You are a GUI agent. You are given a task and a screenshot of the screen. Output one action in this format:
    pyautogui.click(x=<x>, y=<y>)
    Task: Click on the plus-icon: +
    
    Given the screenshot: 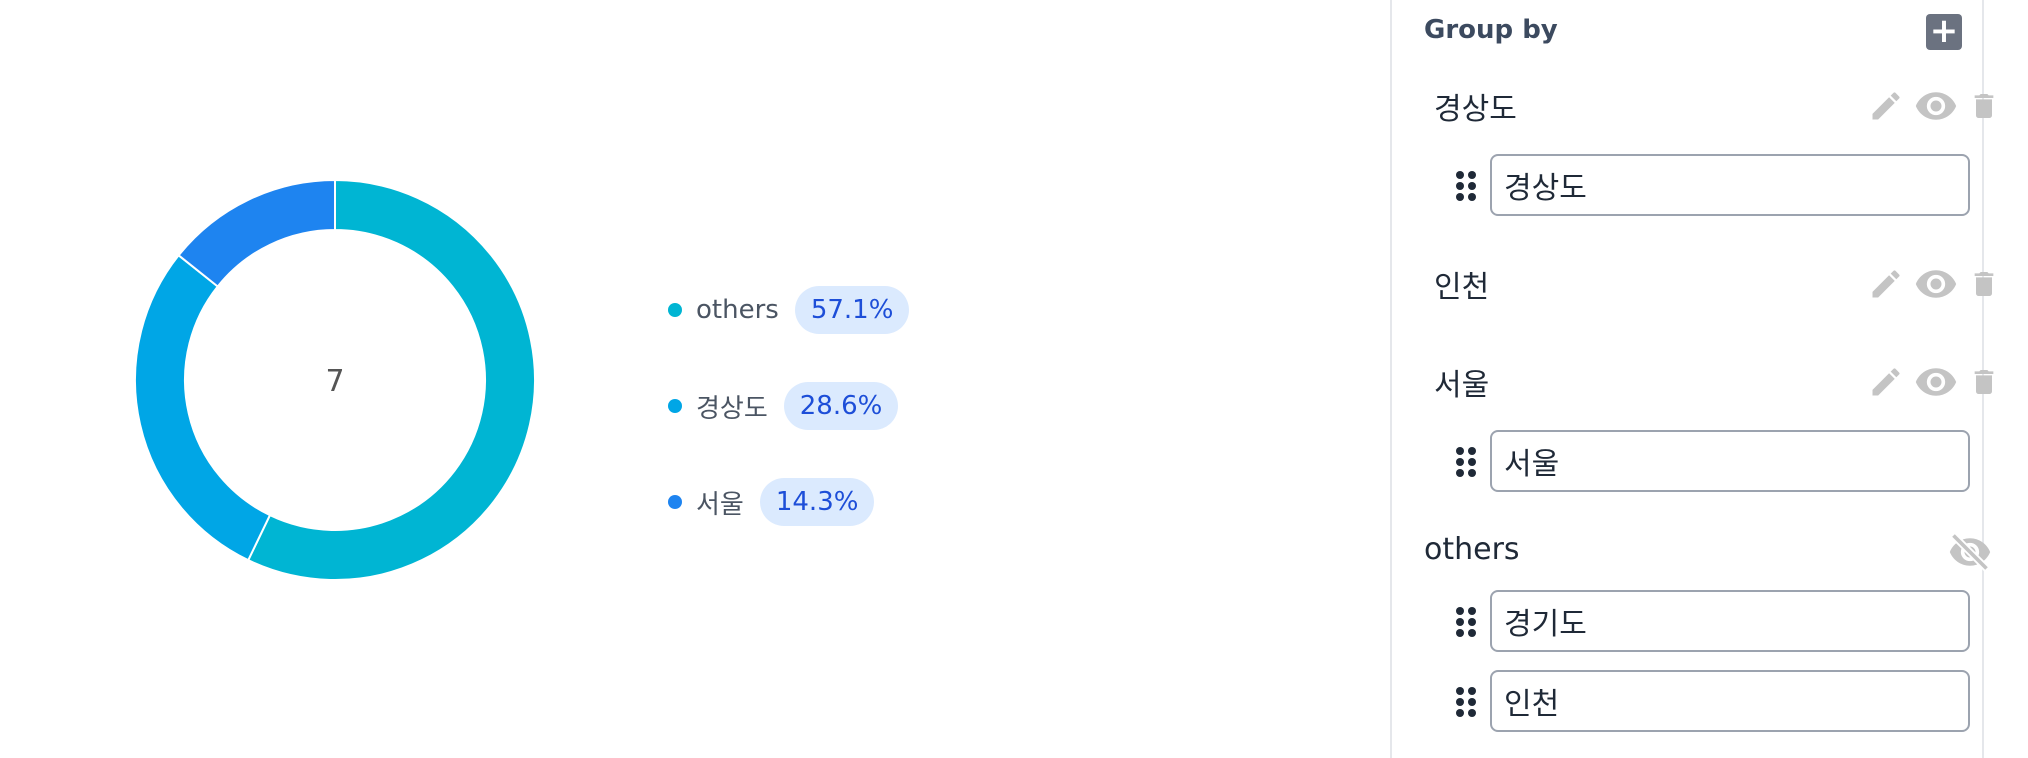 What is the action you would take?
    pyautogui.click(x=1944, y=31)
    